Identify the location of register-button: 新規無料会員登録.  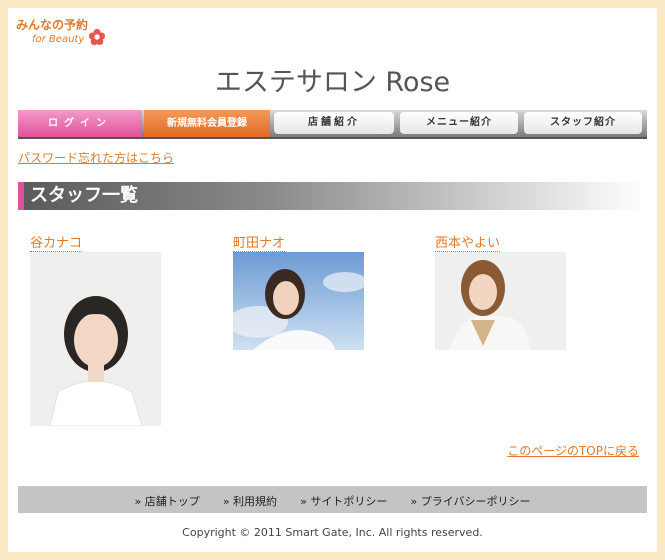
(207, 123).